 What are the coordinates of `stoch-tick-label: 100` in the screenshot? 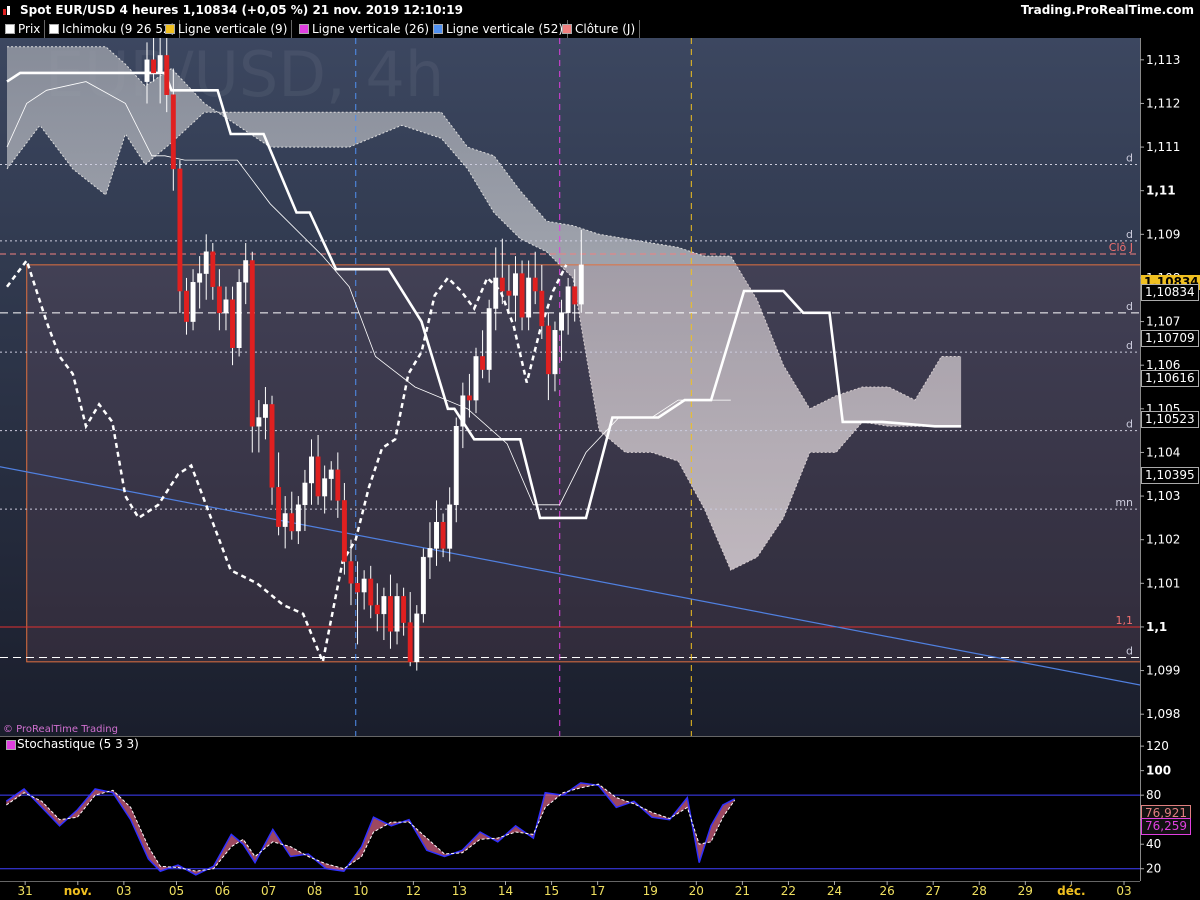 It's located at (1158, 771).